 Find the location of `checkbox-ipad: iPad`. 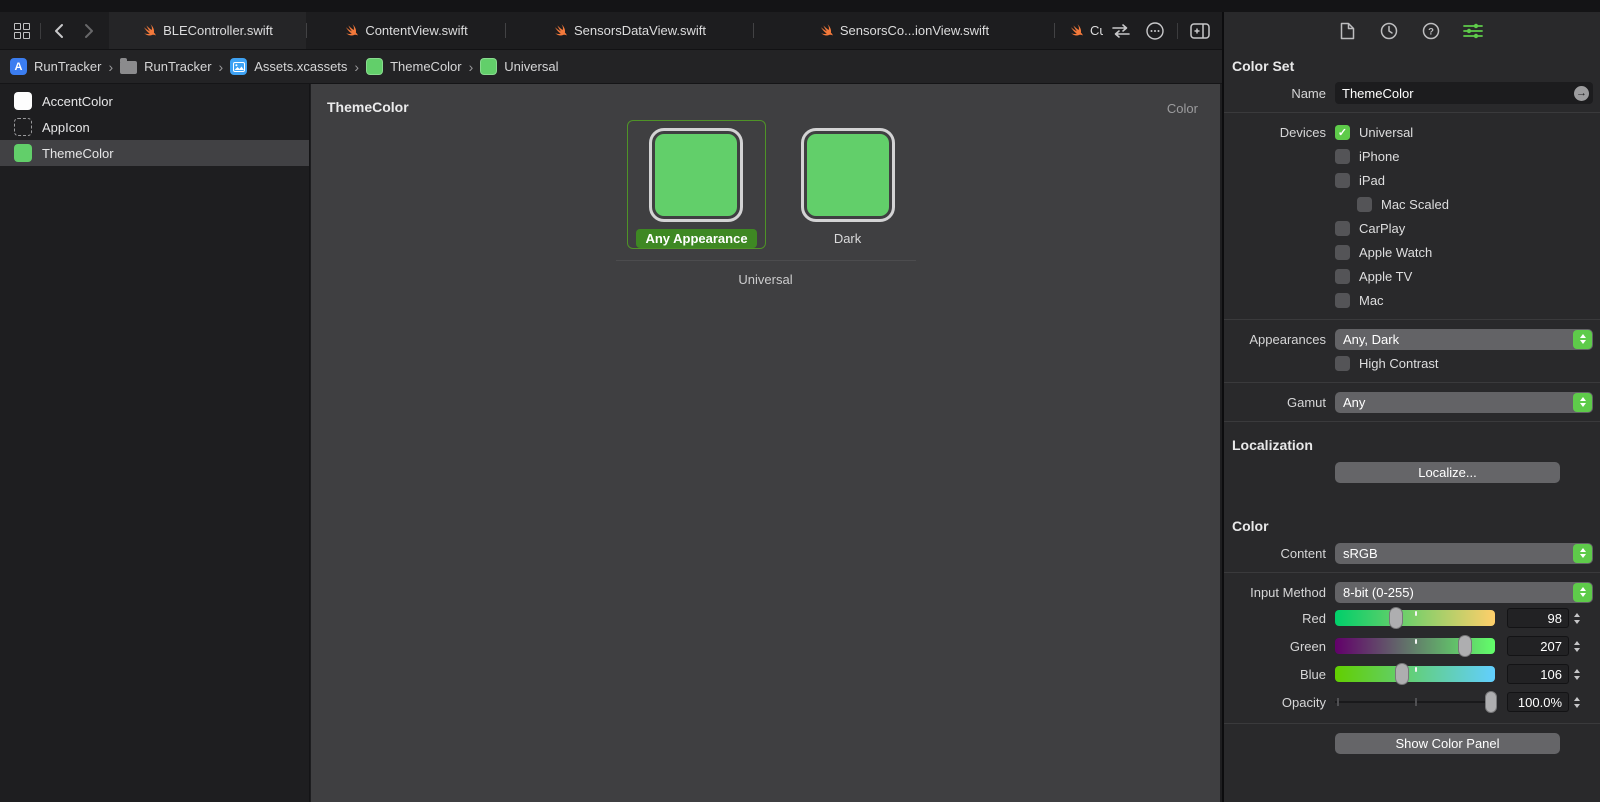

checkbox-ipad: iPad is located at coordinates (1360, 180).